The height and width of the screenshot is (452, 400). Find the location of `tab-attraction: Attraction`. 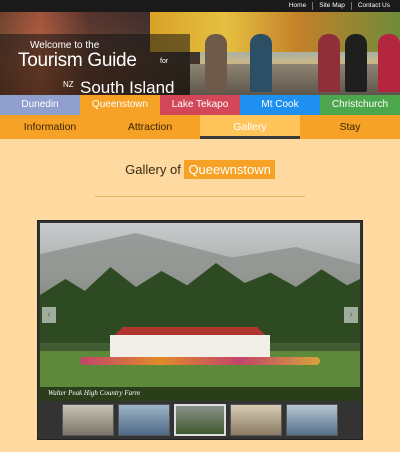

tab-attraction: Attraction is located at coordinates (150, 127).